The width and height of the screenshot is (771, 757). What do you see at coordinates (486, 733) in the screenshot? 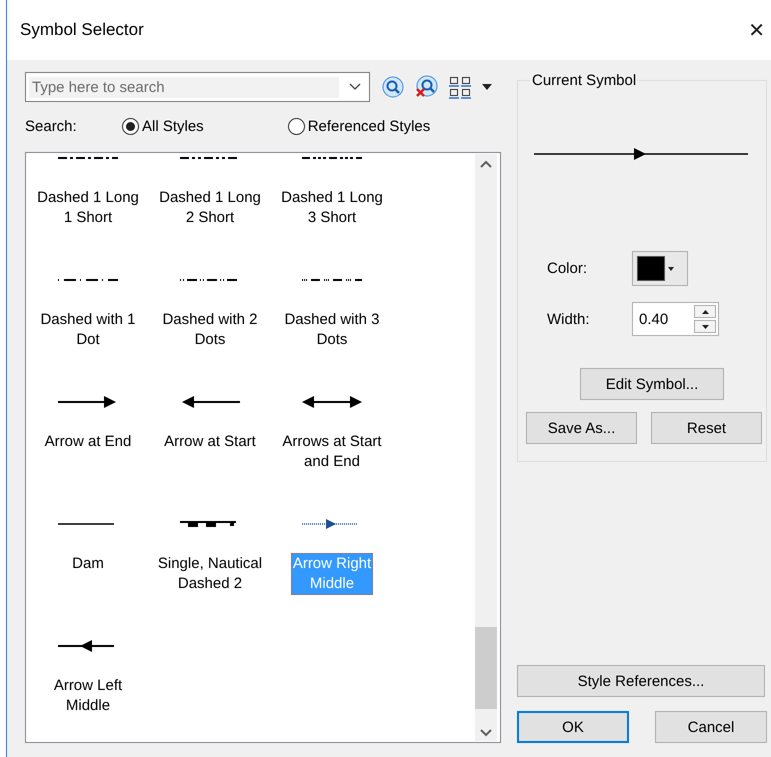
I see `scroll-down-icon` at bounding box center [486, 733].